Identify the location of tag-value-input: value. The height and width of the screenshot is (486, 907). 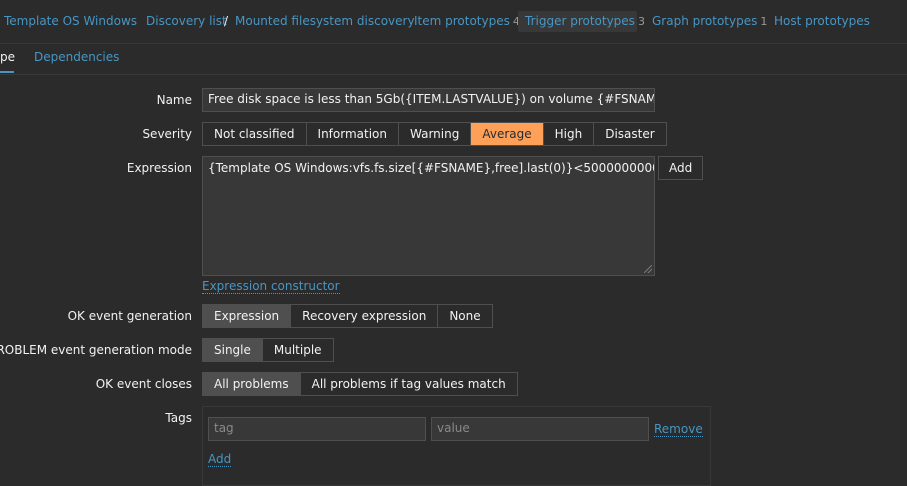
(540, 429).